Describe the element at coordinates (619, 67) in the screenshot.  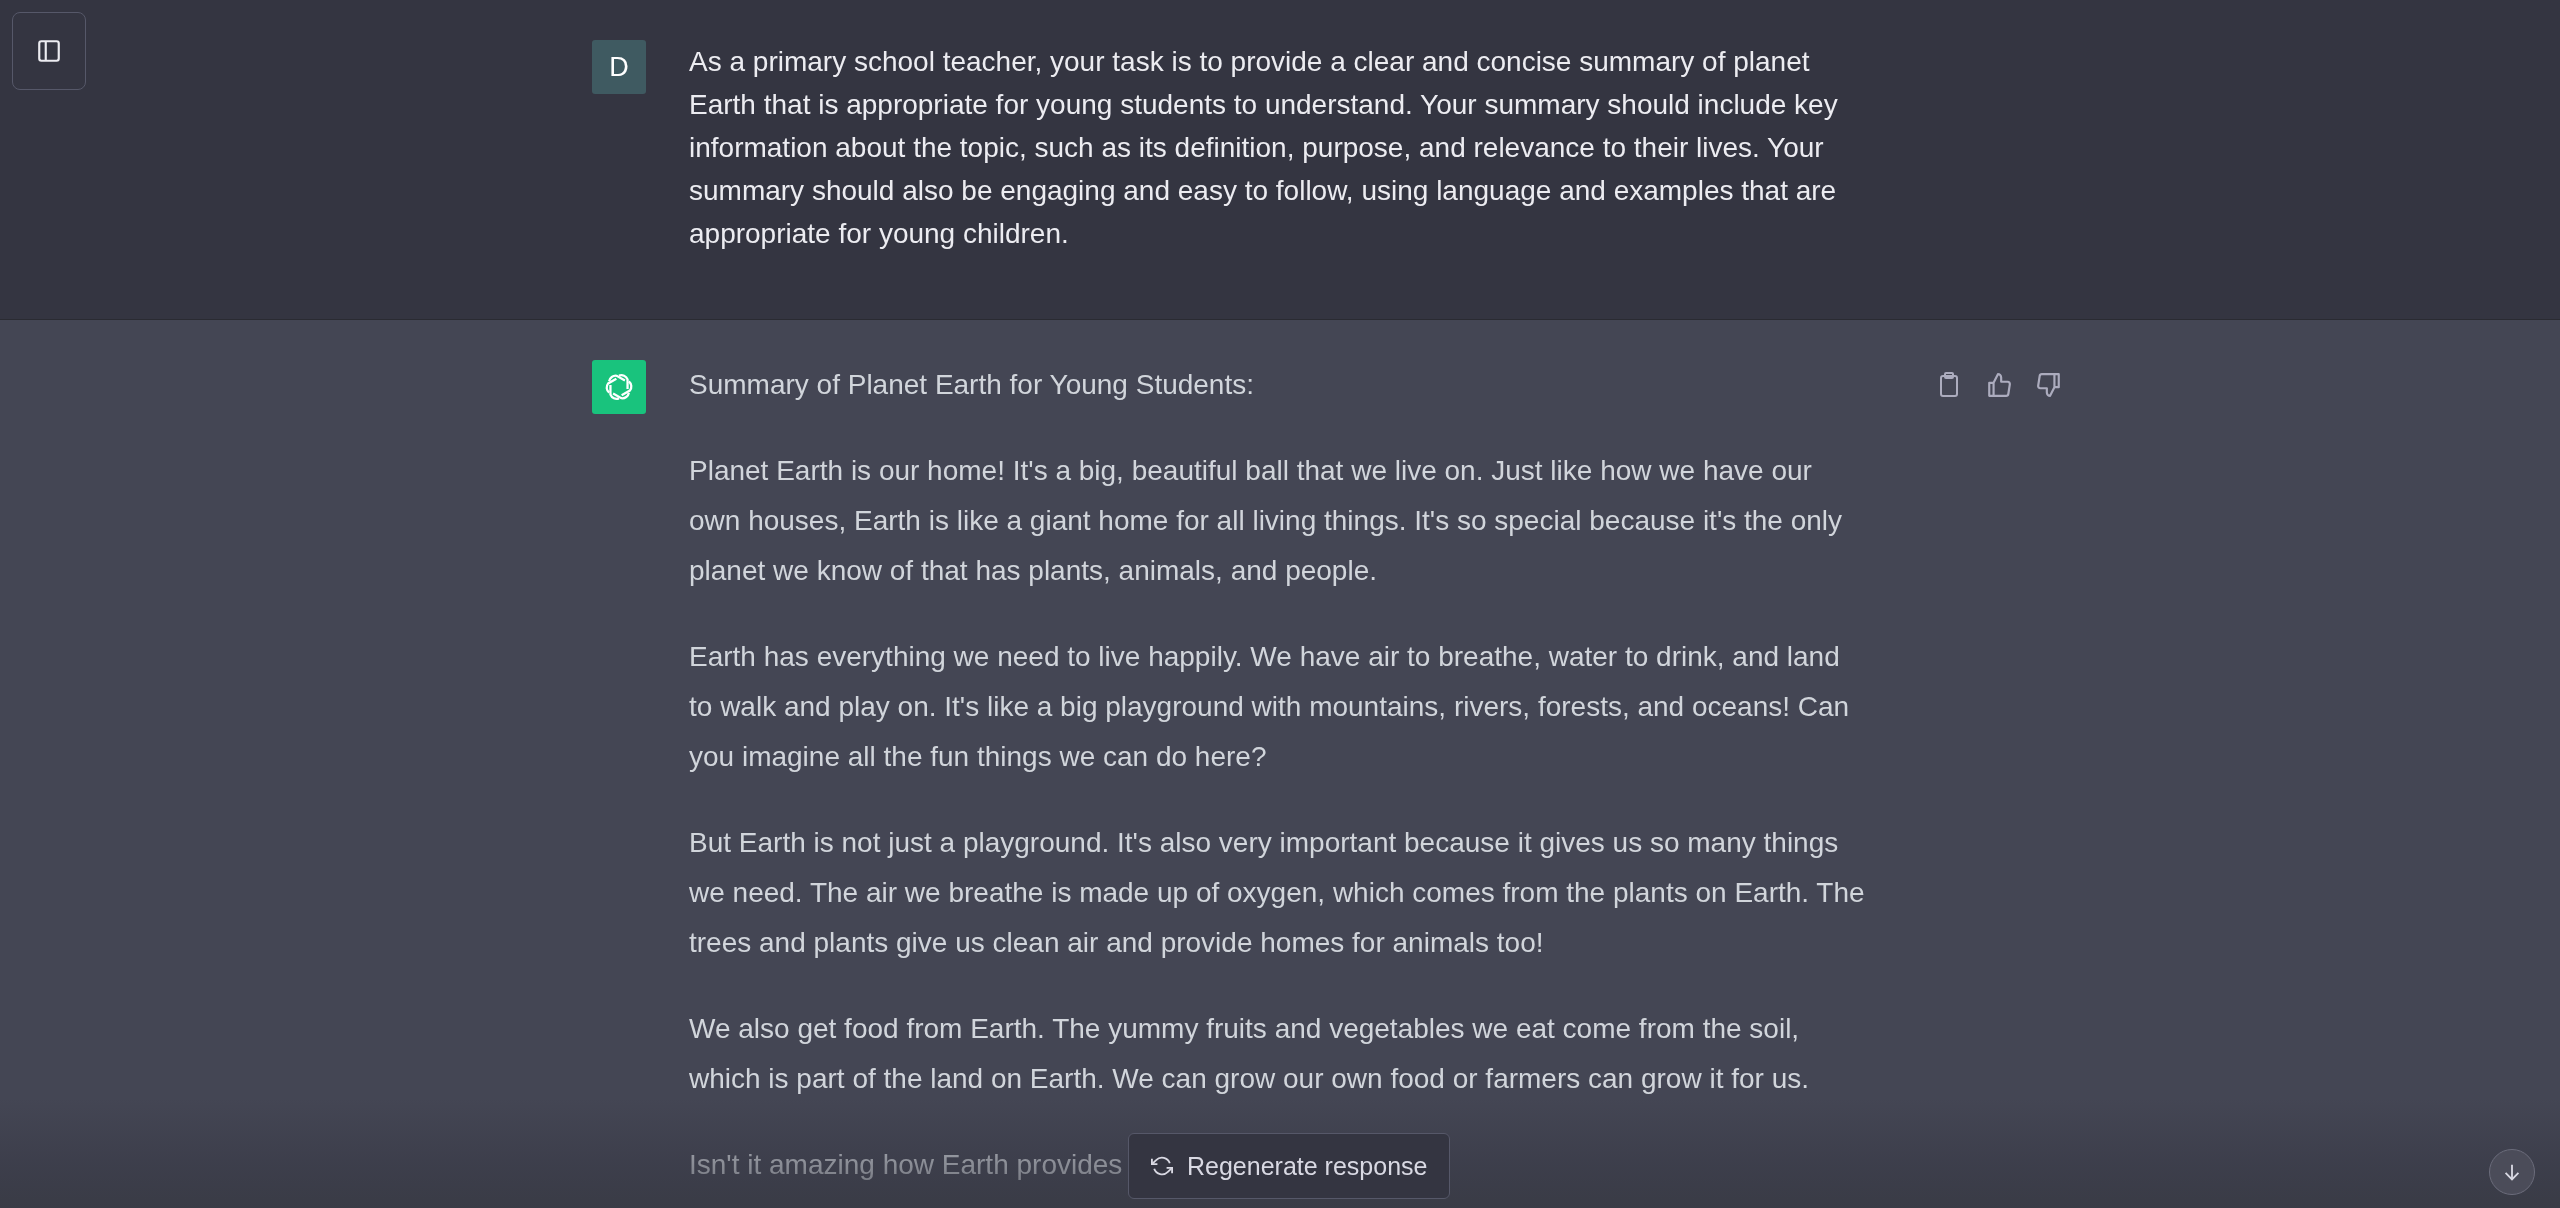
I see `user-avatar: D` at that location.